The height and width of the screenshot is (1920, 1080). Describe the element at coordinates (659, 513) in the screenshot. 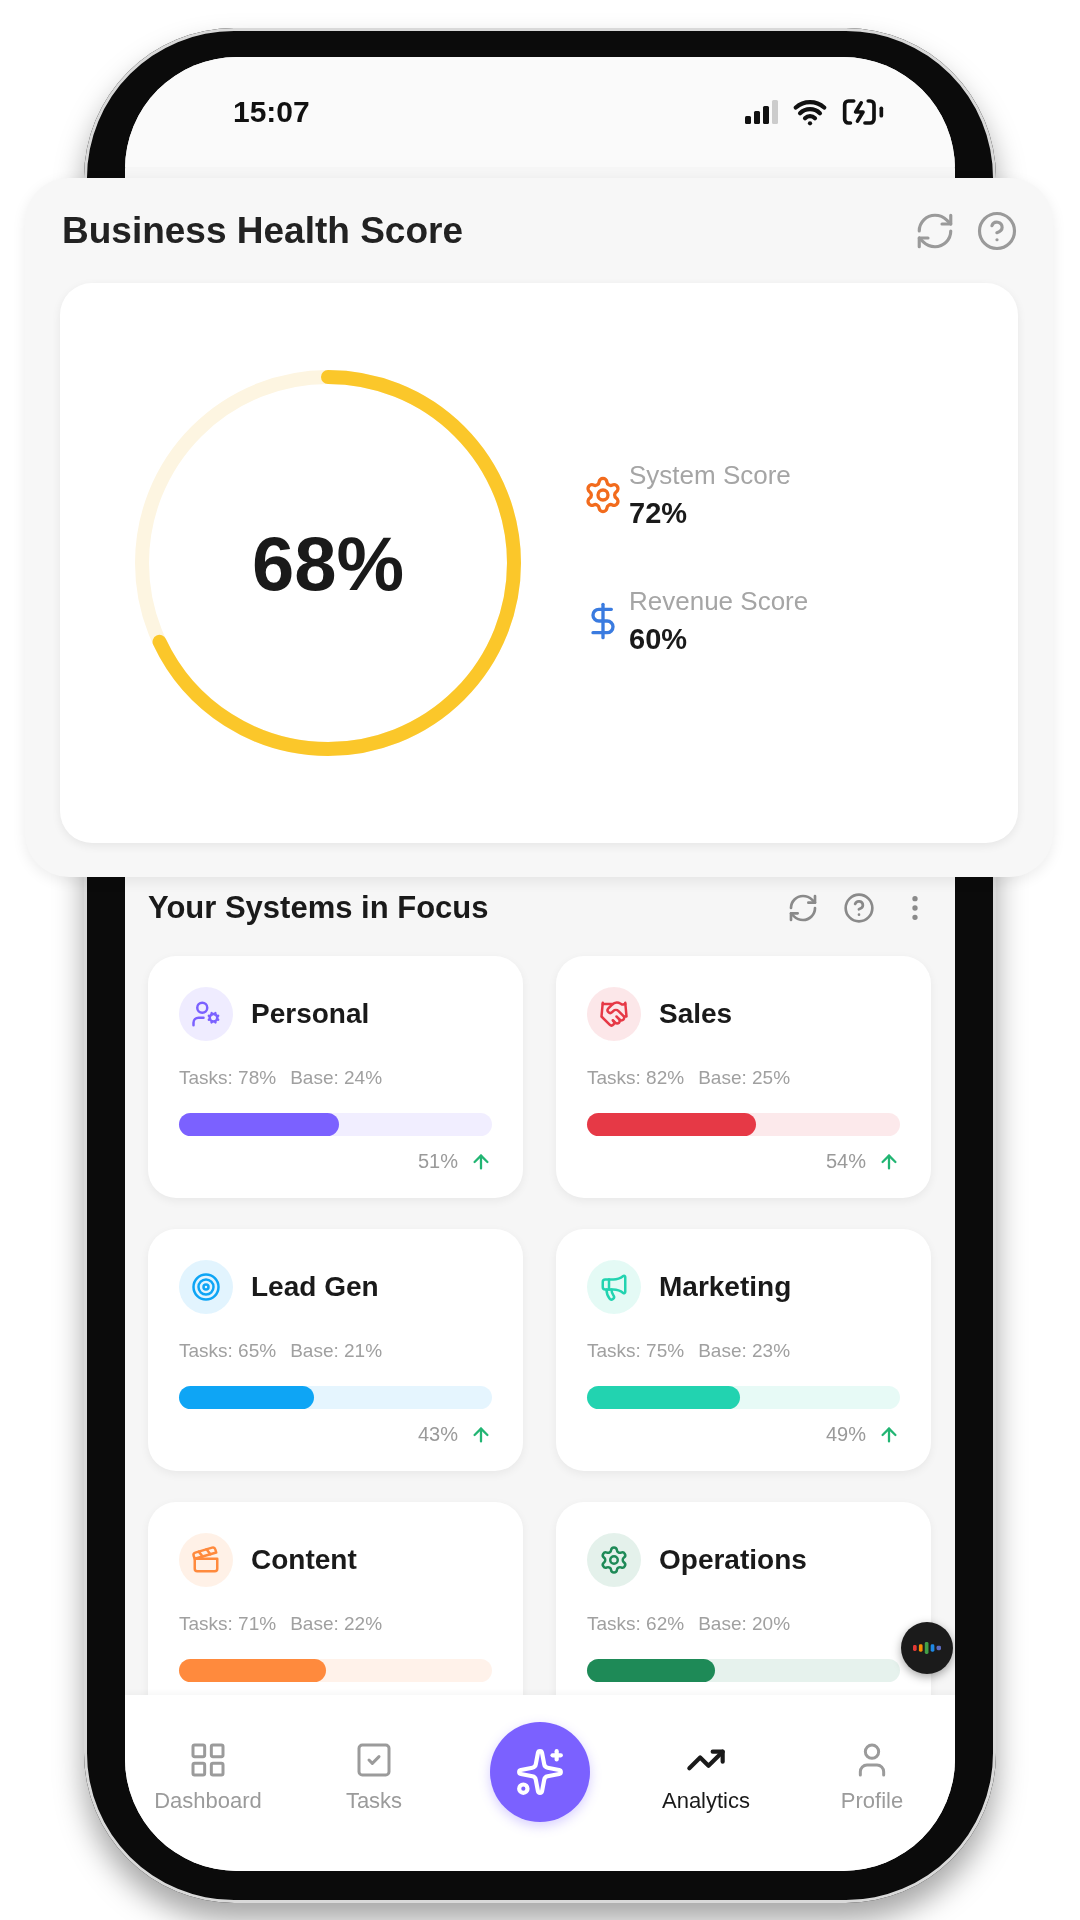

I see `metric-value: 72%` at that location.